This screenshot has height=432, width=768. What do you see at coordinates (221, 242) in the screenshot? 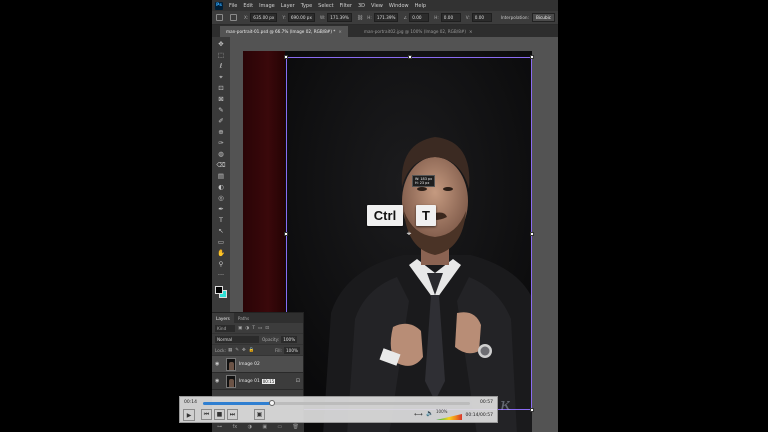
I see `rectangle-tool-icon: ▭` at bounding box center [221, 242].